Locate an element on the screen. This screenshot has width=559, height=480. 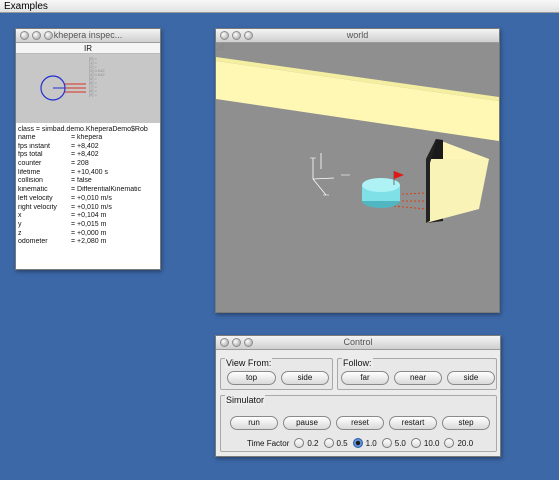
time-factor-option: 20.0 is located at coordinates (458, 443).